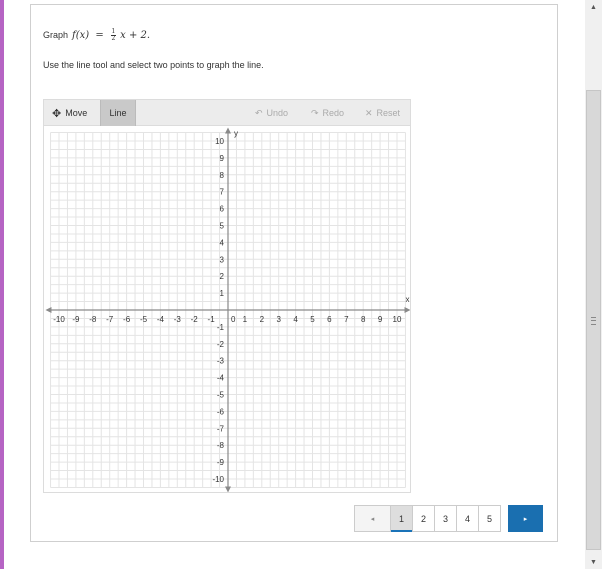 The width and height of the screenshot is (602, 569). What do you see at coordinates (2, 284) in the screenshot?
I see `left-accent-bar` at bounding box center [2, 284].